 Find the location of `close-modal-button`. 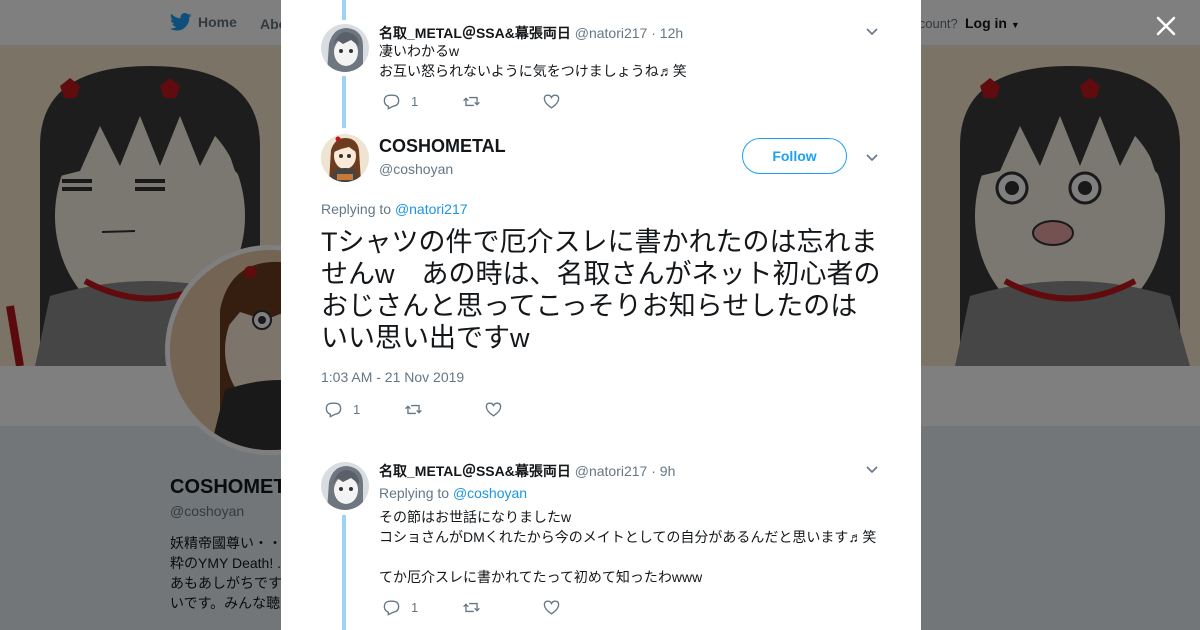

close-modal-button is located at coordinates (1166, 26).